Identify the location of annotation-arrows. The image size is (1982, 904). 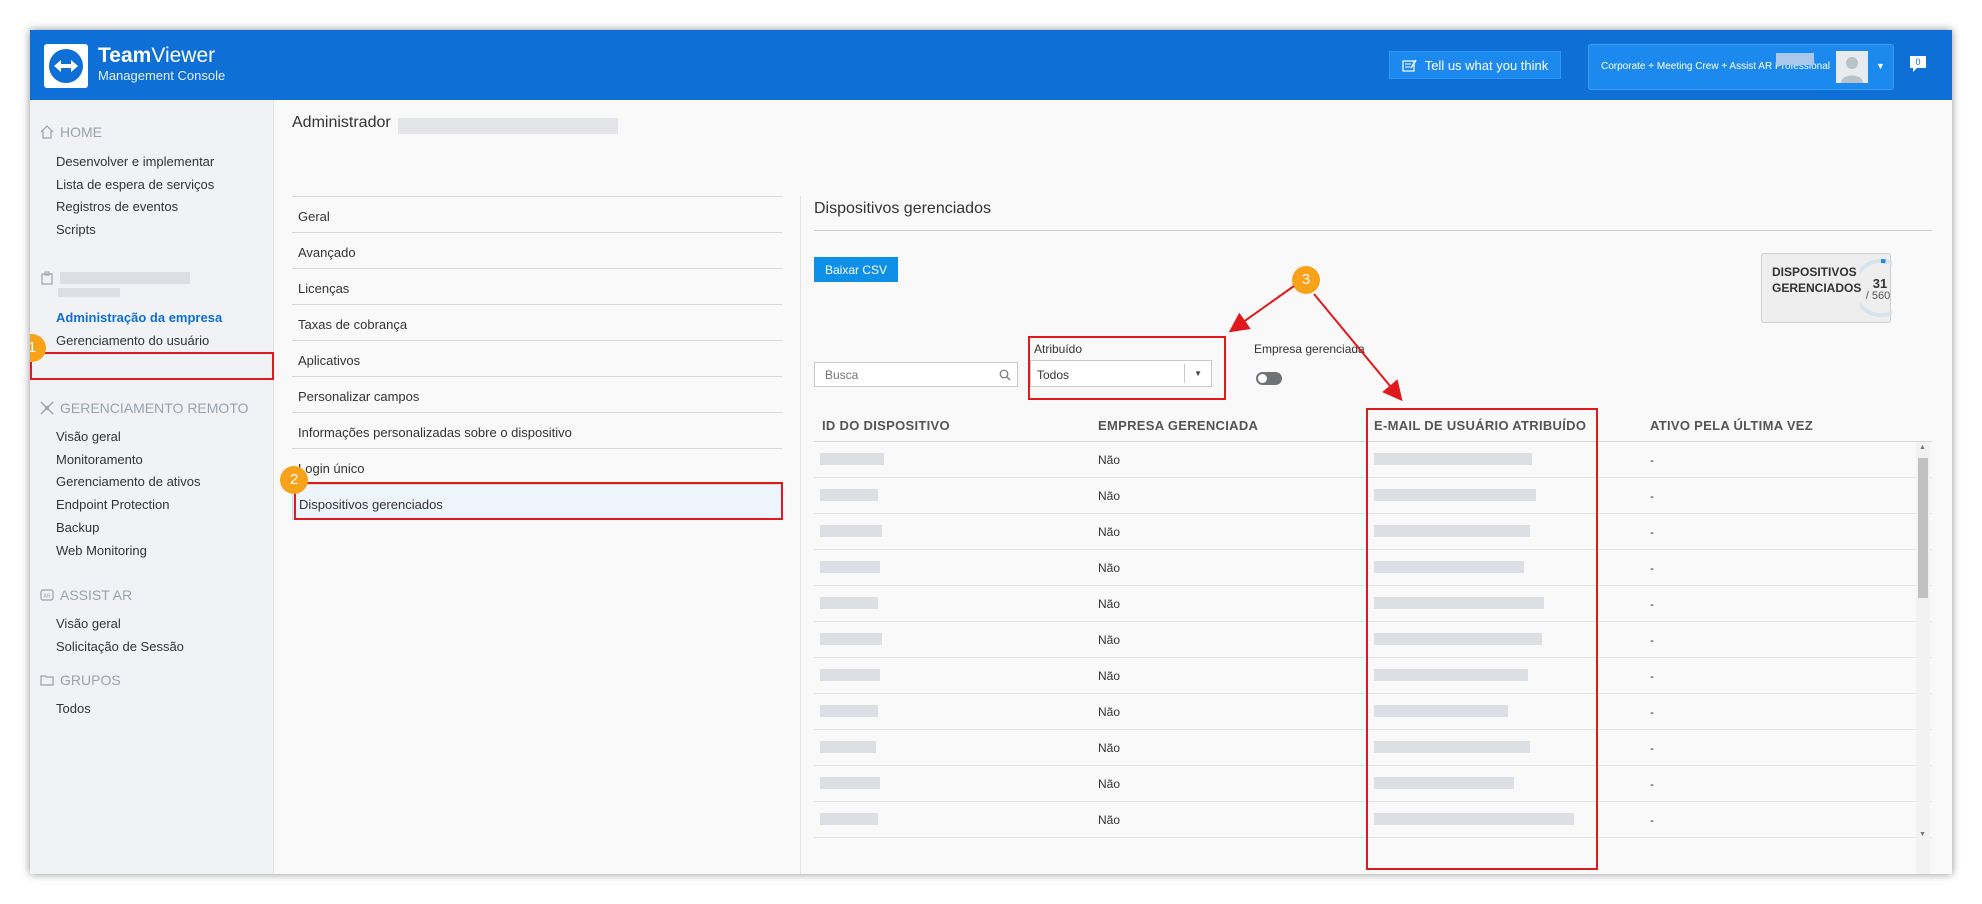
(1315, 343).